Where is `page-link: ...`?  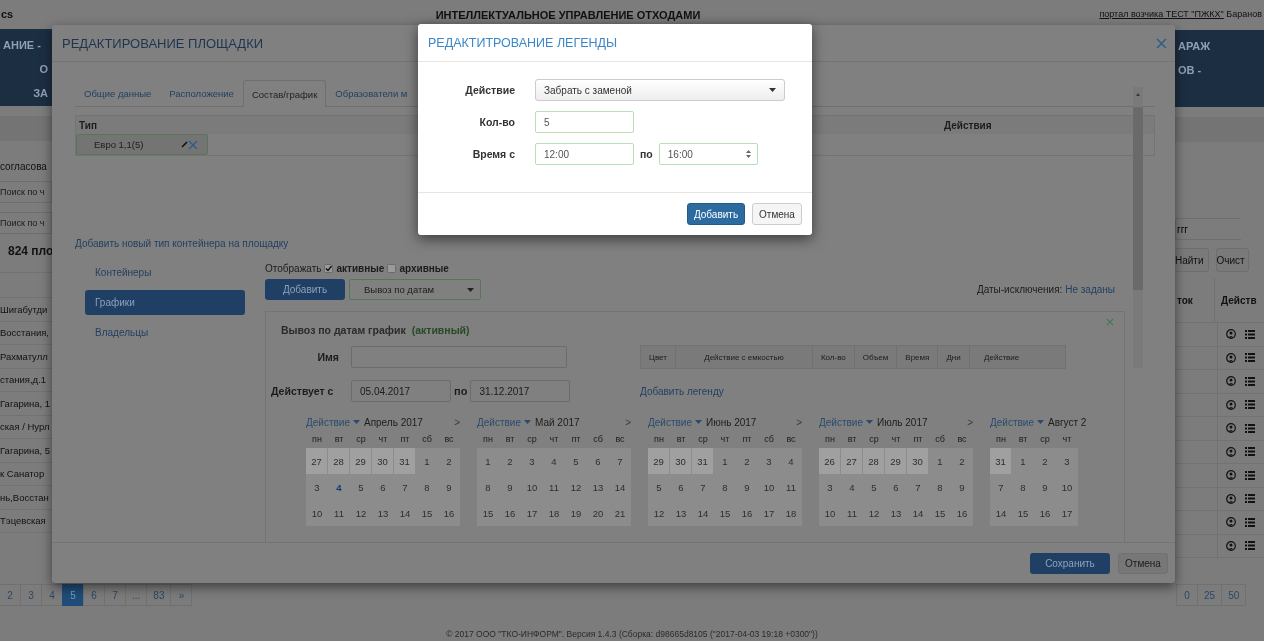
page-link: ... is located at coordinates (136, 595).